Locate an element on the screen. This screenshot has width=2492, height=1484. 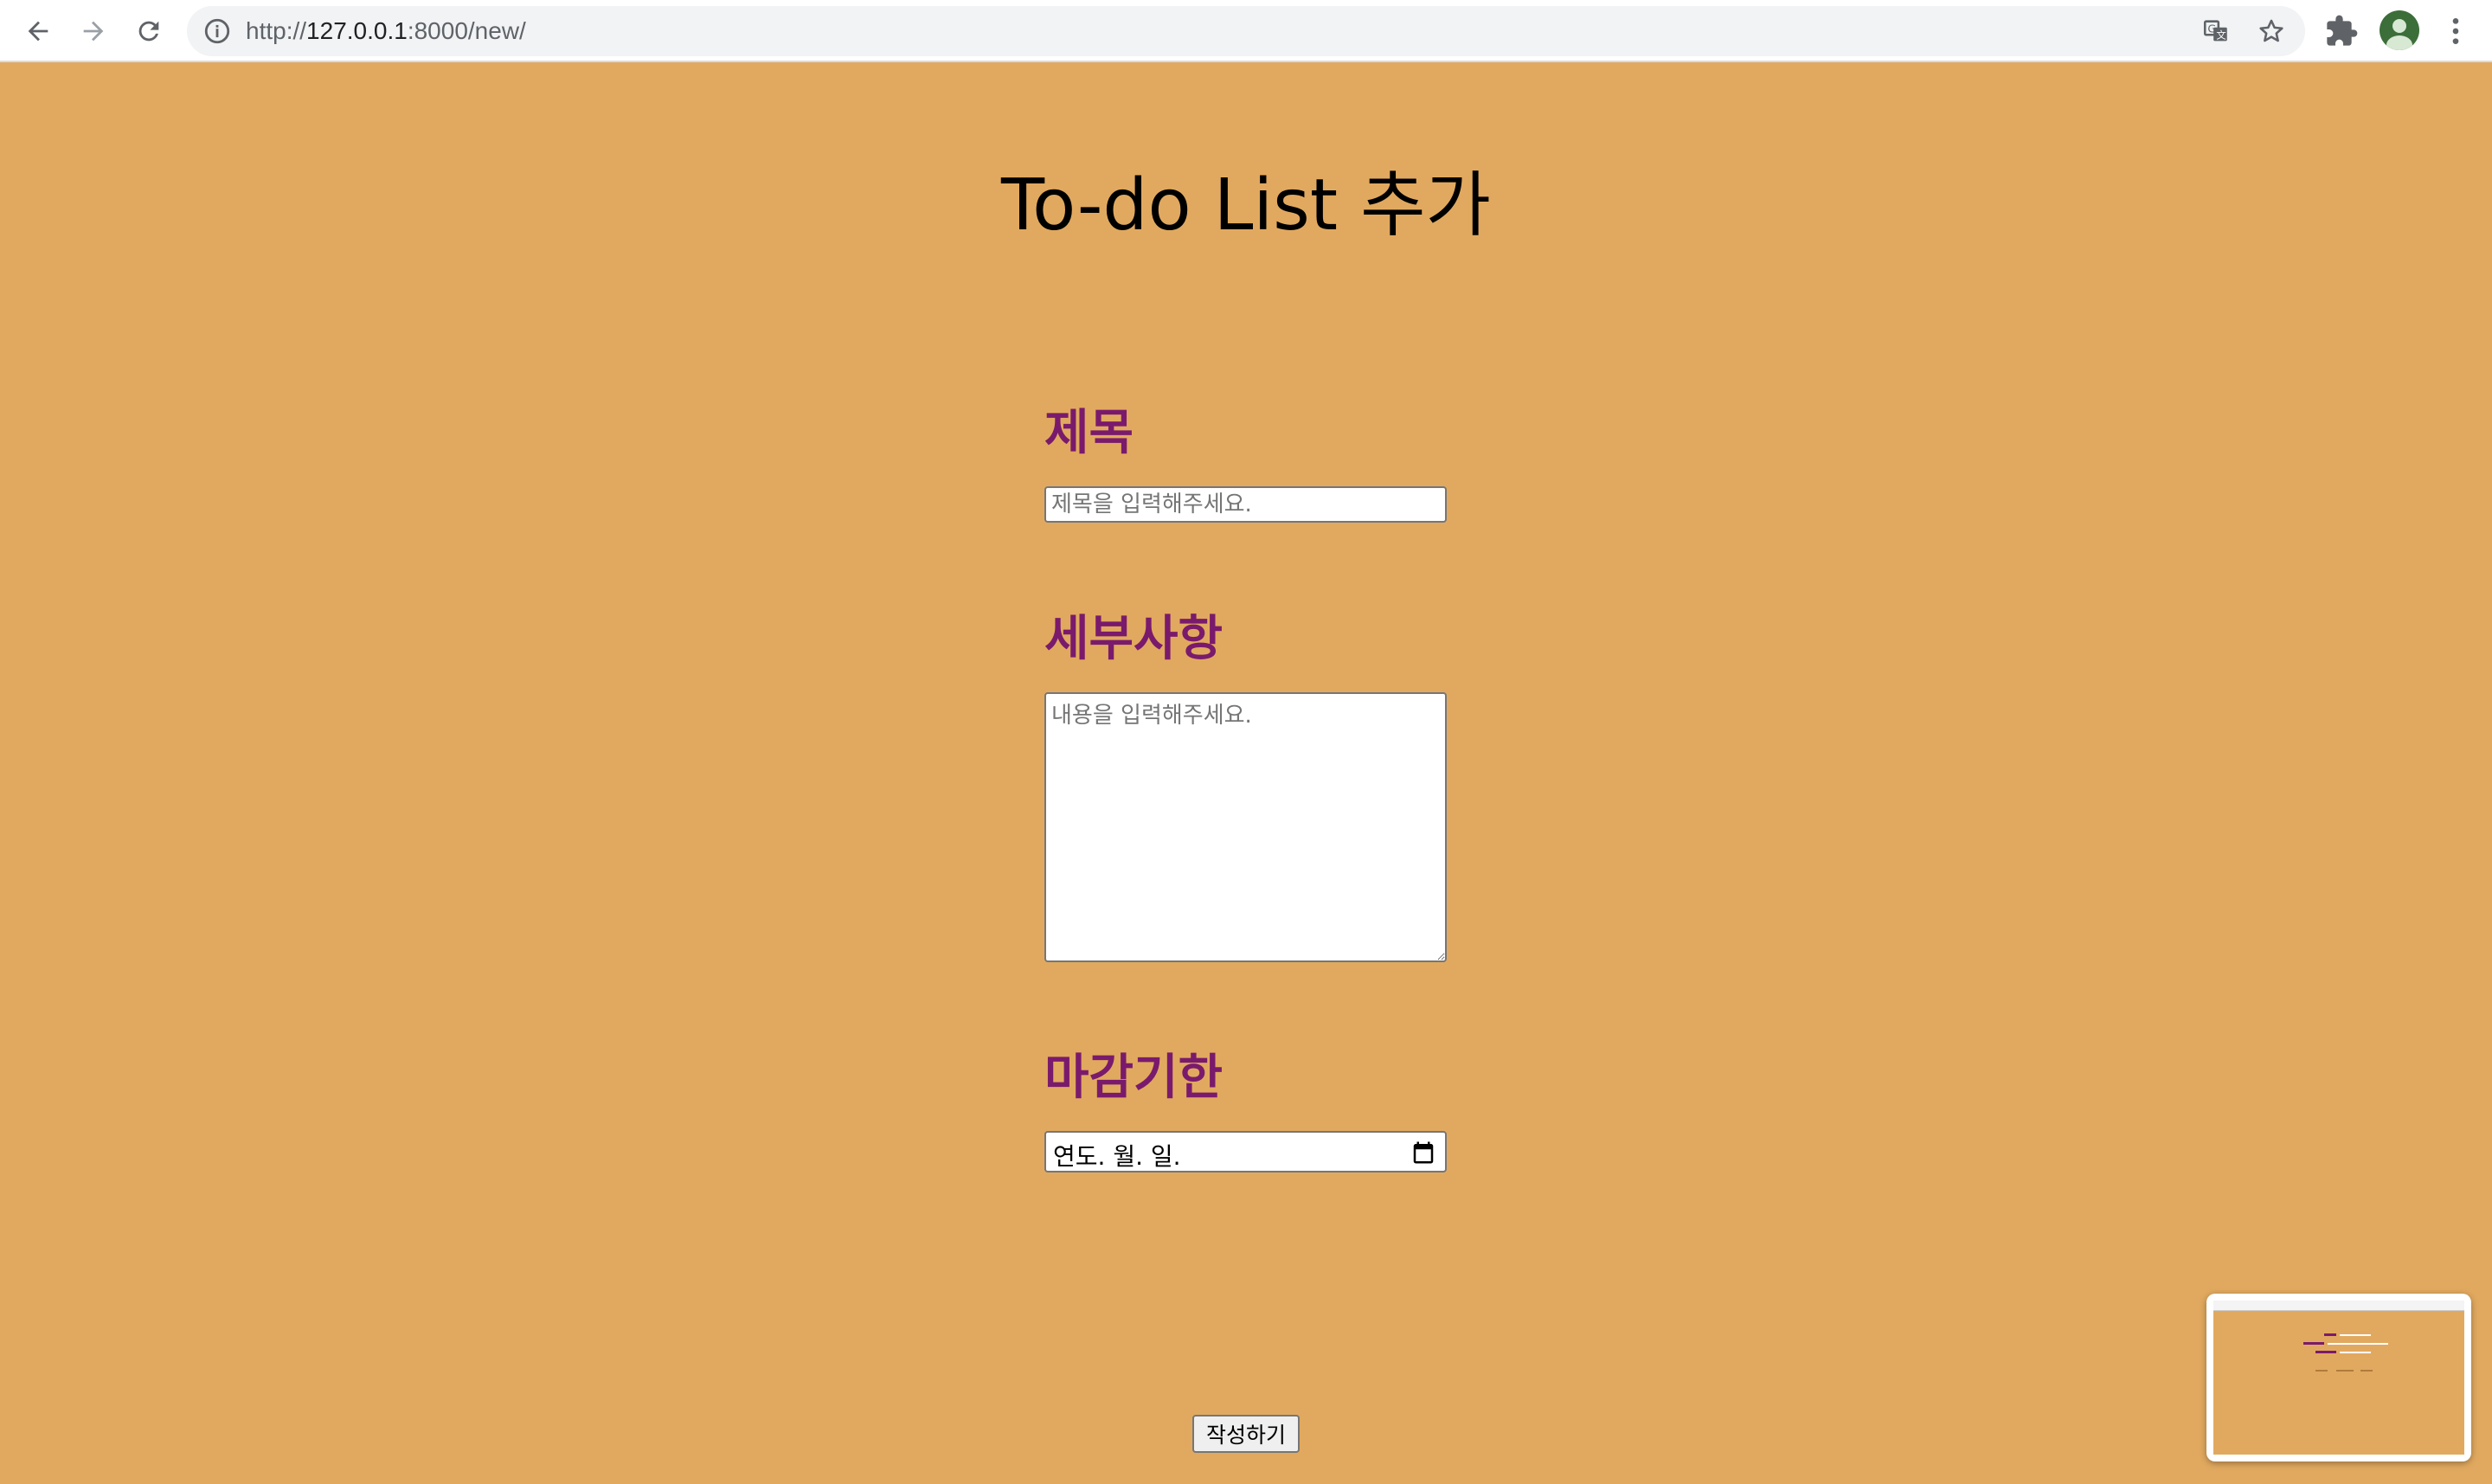
reload-icon is located at coordinates (149, 32).